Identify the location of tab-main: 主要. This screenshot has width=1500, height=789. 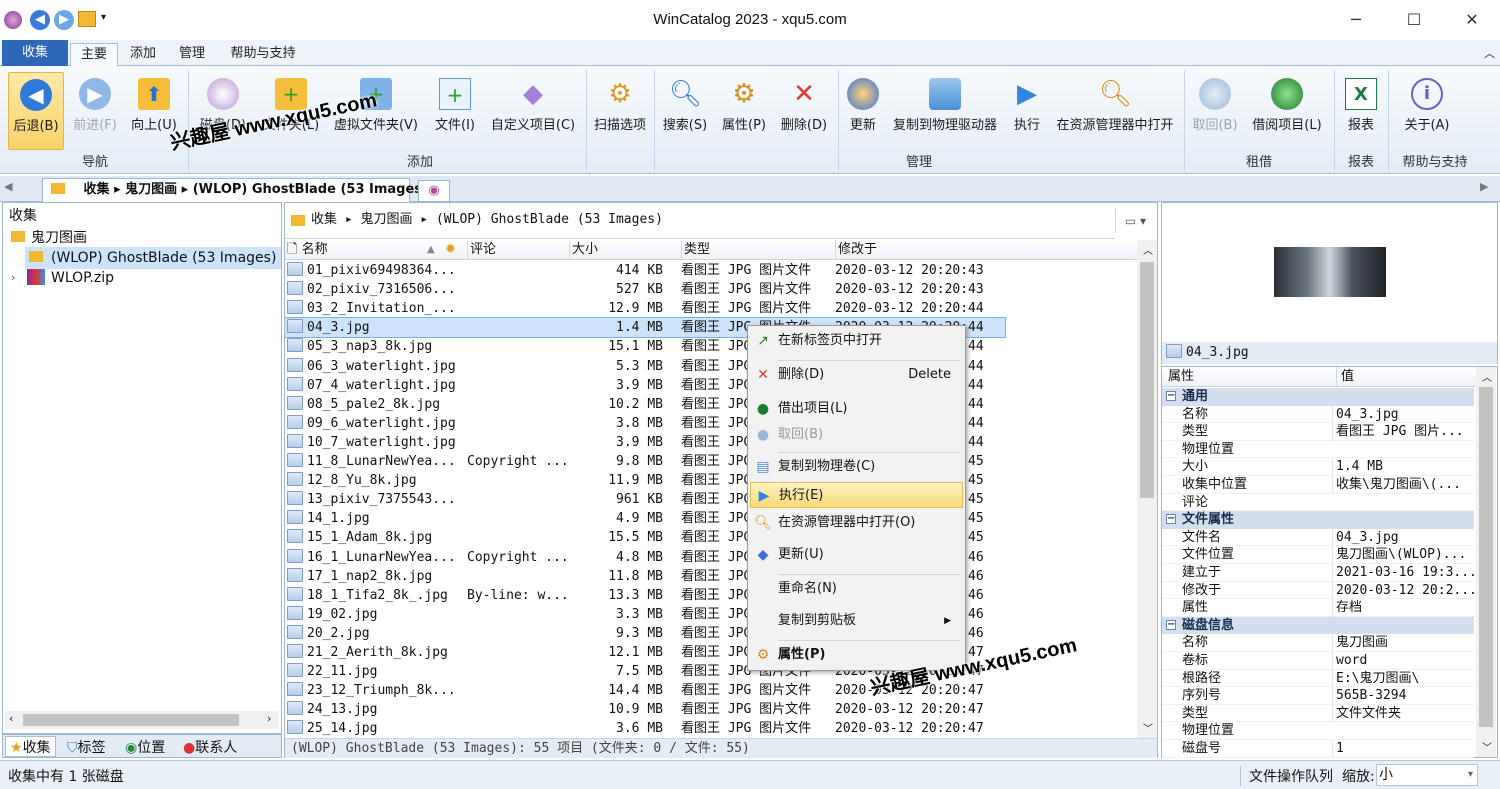
(94, 55).